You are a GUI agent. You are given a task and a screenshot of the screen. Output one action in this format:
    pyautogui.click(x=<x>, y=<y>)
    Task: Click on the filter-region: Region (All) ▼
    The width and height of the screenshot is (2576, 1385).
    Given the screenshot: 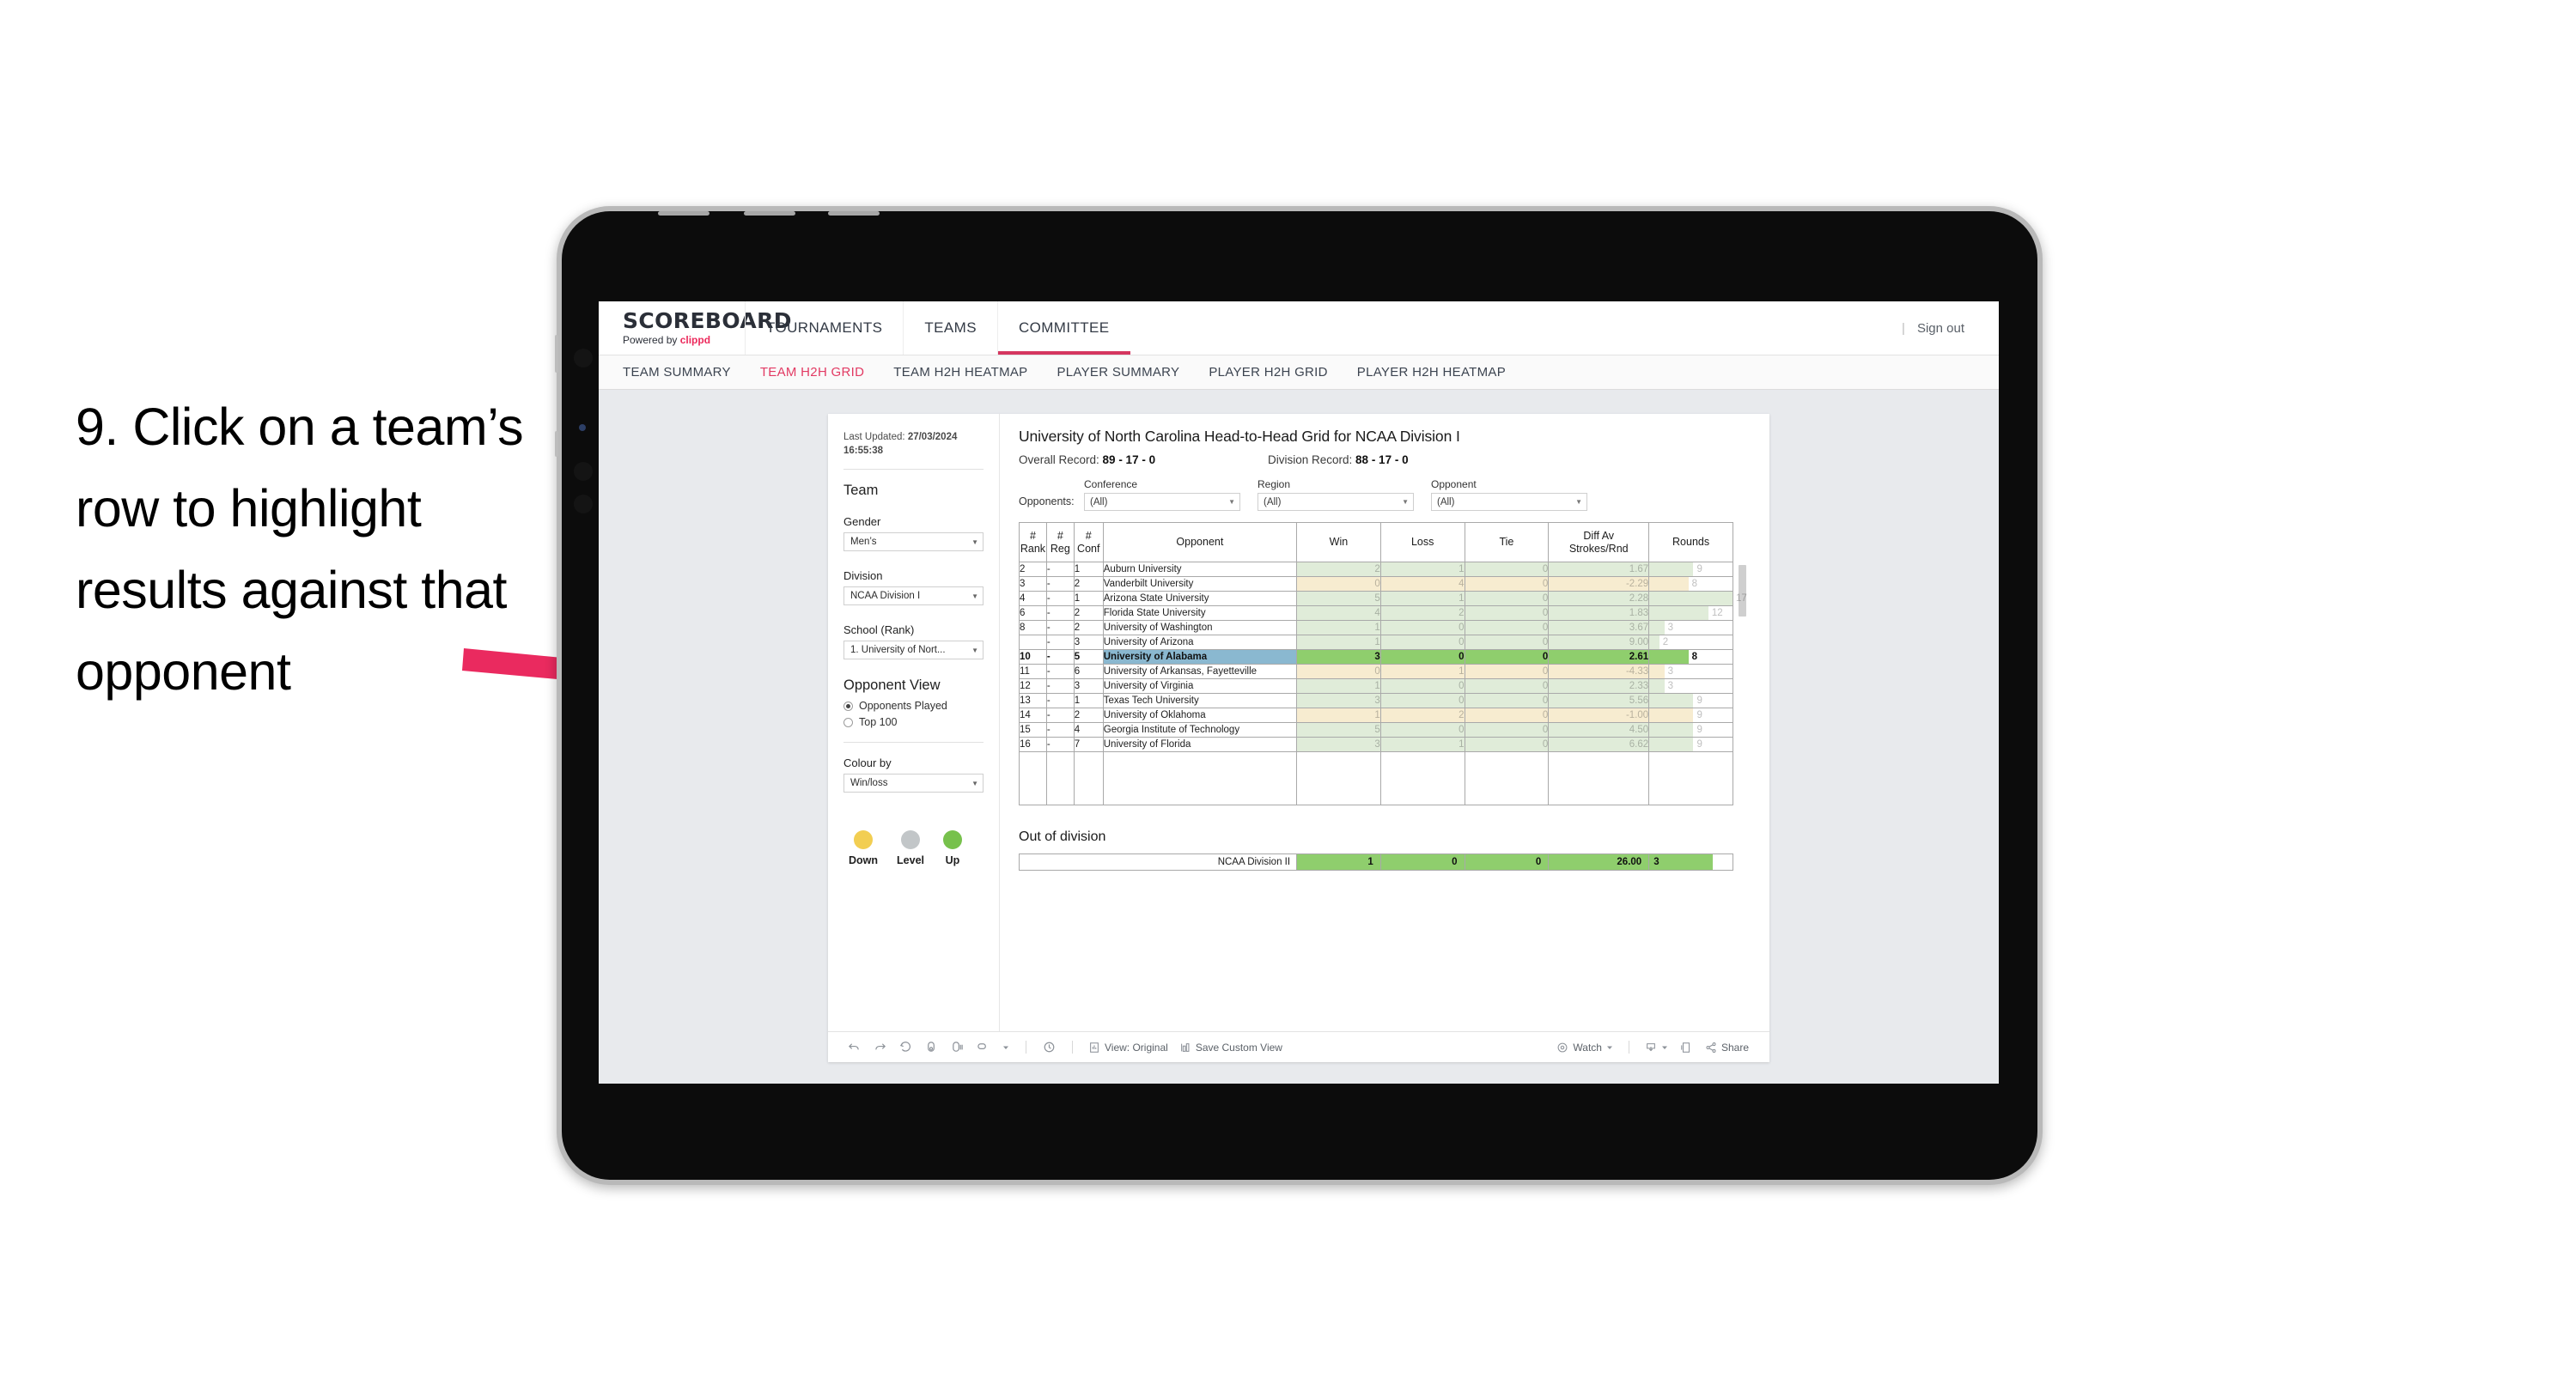 What is the action you would take?
    pyautogui.click(x=1336, y=494)
    